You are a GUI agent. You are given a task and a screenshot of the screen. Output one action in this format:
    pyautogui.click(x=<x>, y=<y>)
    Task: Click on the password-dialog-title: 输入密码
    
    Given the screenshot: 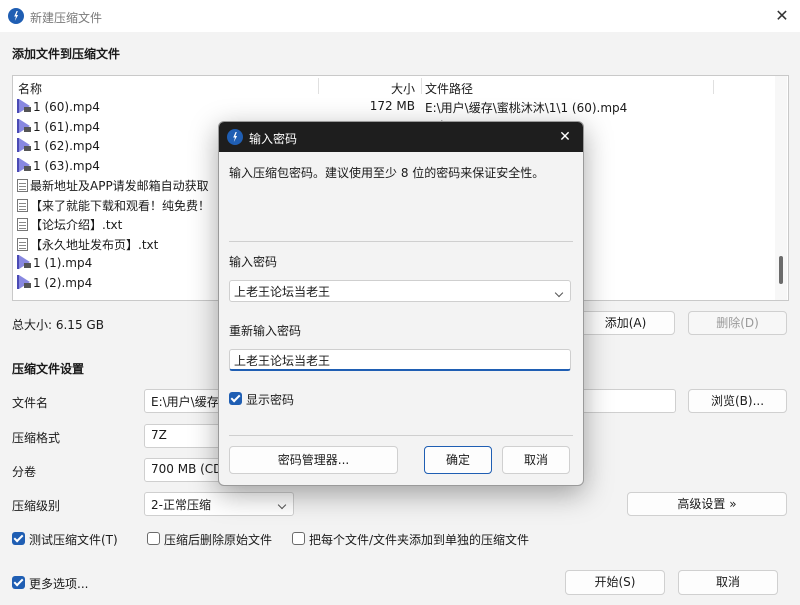 What is the action you would take?
    pyautogui.click(x=273, y=139)
    